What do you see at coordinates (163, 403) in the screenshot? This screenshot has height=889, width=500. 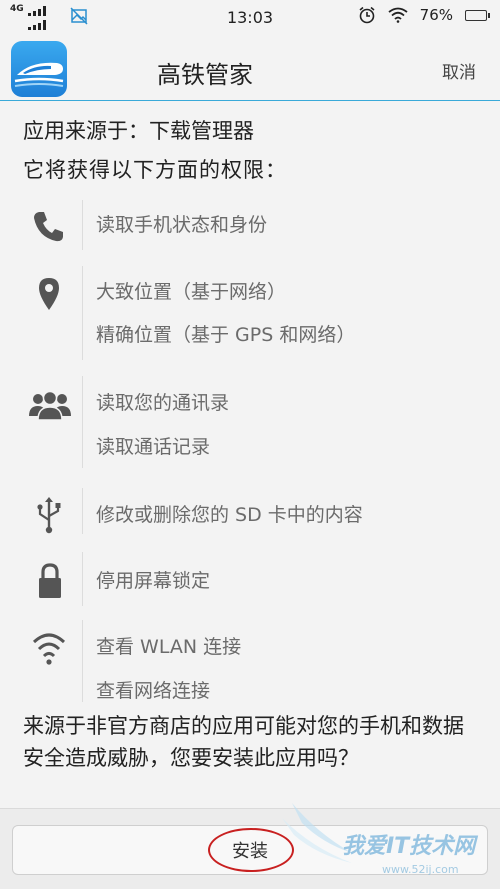 I see `permission-item: 读取您的通讯录` at bounding box center [163, 403].